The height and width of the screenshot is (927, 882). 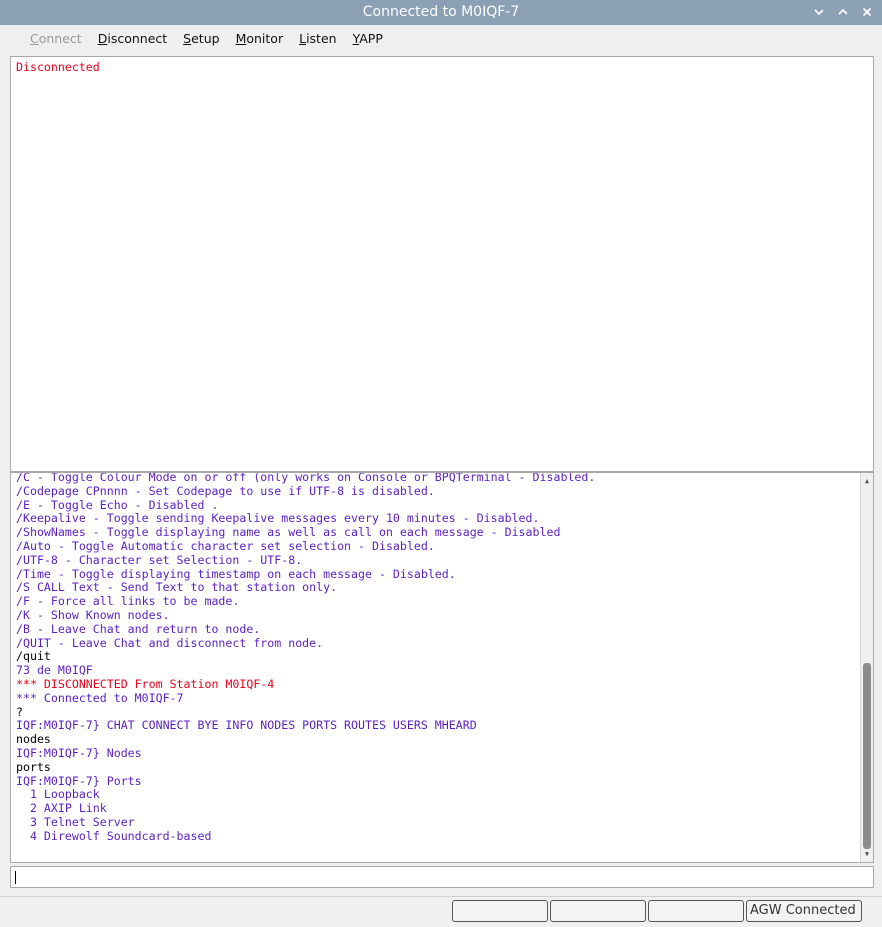 I want to click on menu-yapp: YAPP, so click(x=368, y=38).